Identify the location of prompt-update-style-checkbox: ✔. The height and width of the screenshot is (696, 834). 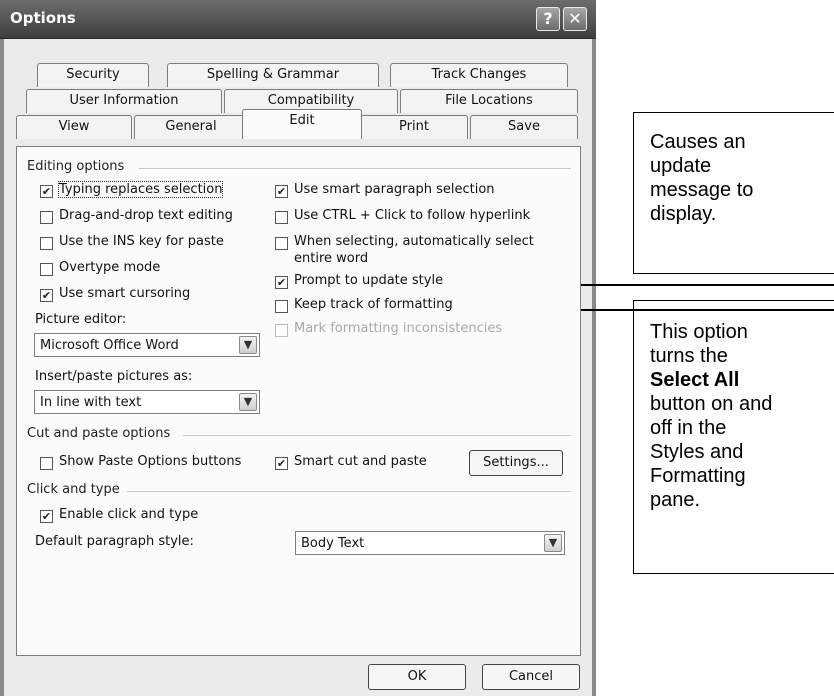
(281, 282).